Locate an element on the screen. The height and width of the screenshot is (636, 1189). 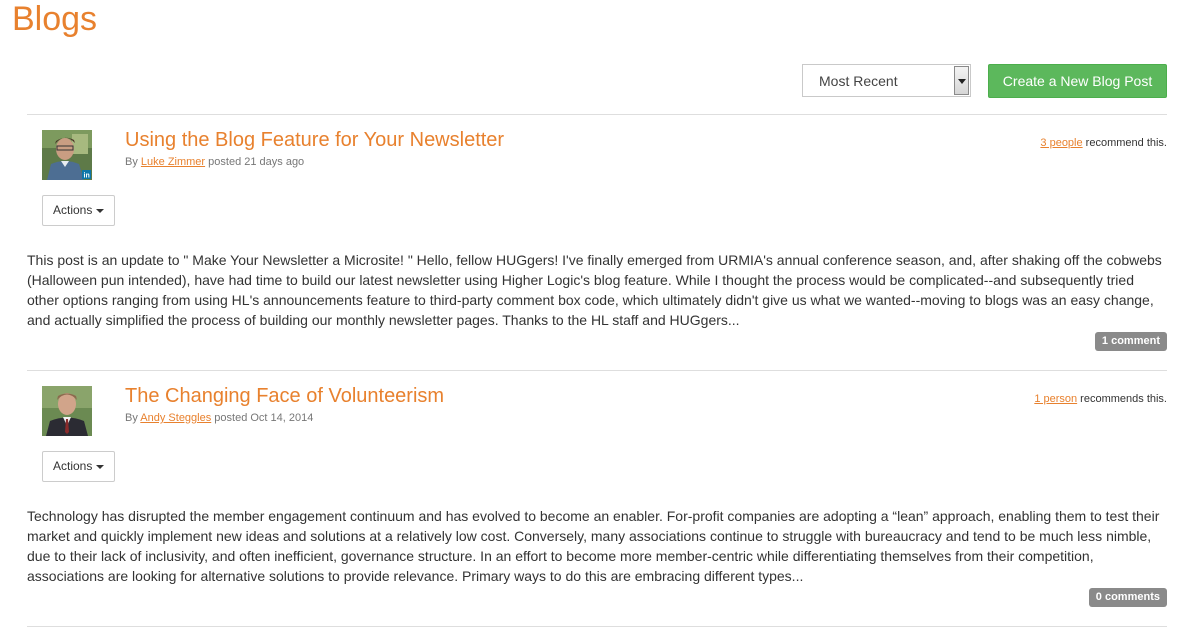
avatar is located at coordinates (67, 411).